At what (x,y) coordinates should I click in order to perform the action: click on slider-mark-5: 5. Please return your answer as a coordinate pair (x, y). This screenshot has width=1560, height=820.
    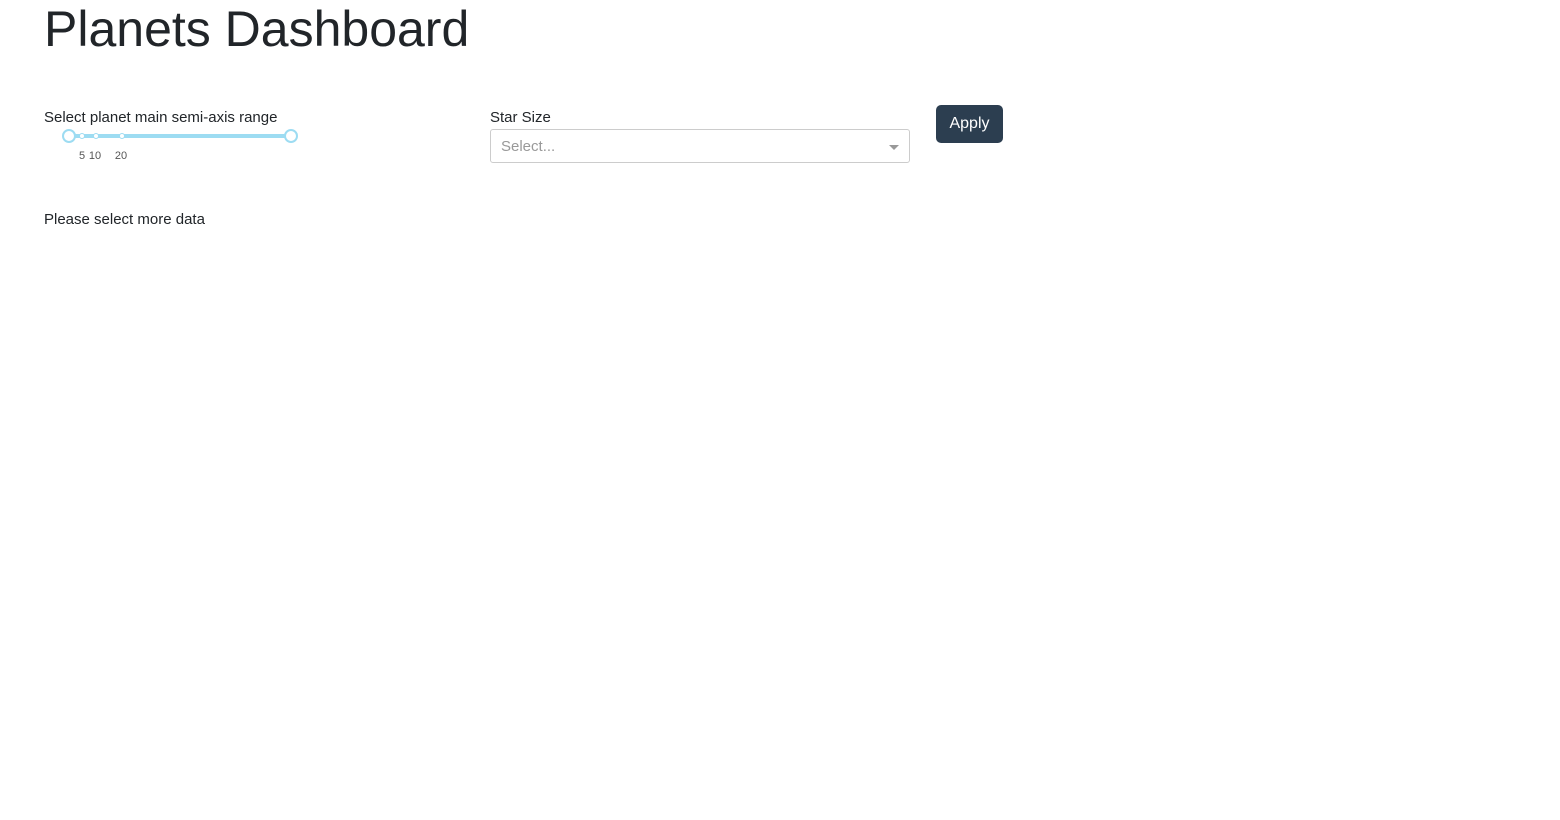
    Looking at the image, I should click on (82, 156).